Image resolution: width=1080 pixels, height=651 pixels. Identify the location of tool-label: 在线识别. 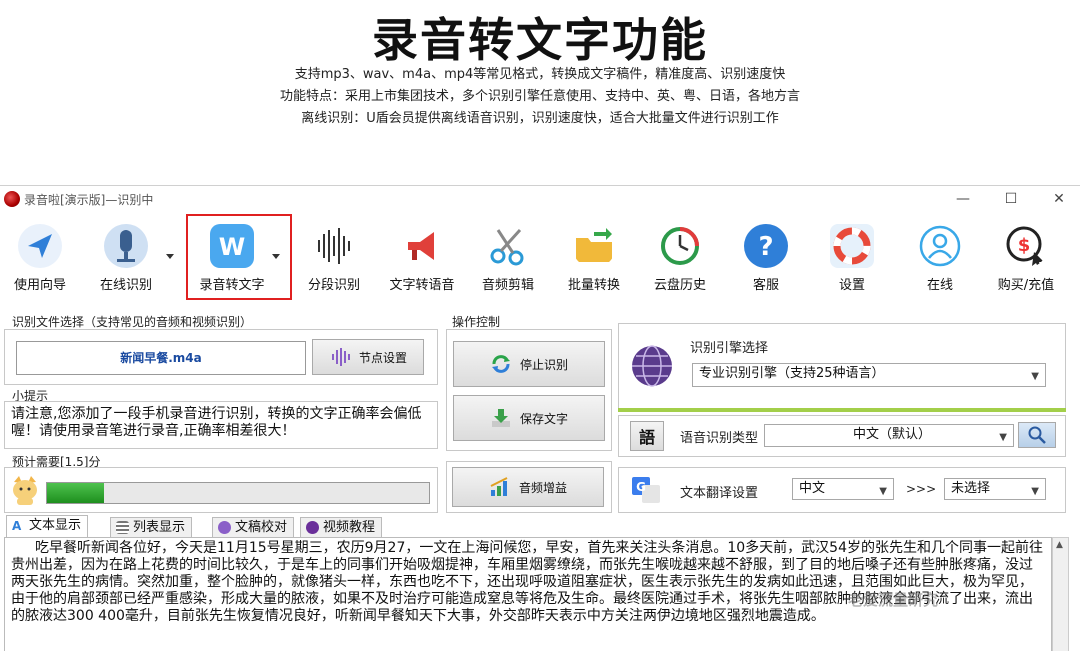
(125, 285).